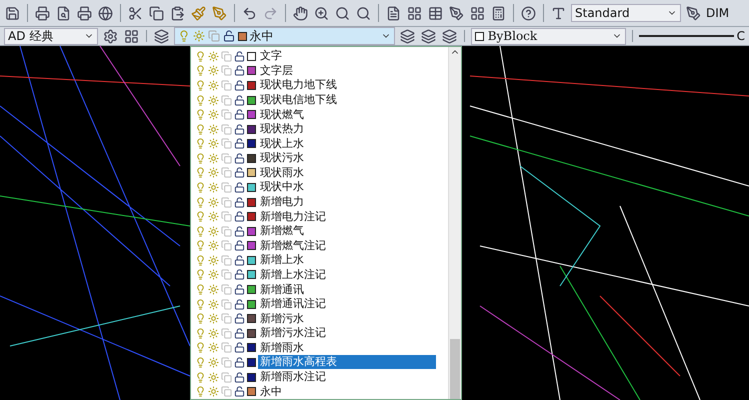 The image size is (749, 400). I want to click on copy-icon, so click(156, 13).